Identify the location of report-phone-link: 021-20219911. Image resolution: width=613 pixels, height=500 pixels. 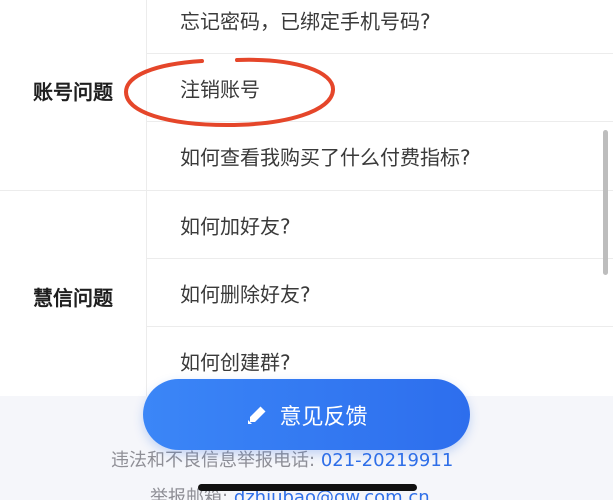
(387, 460).